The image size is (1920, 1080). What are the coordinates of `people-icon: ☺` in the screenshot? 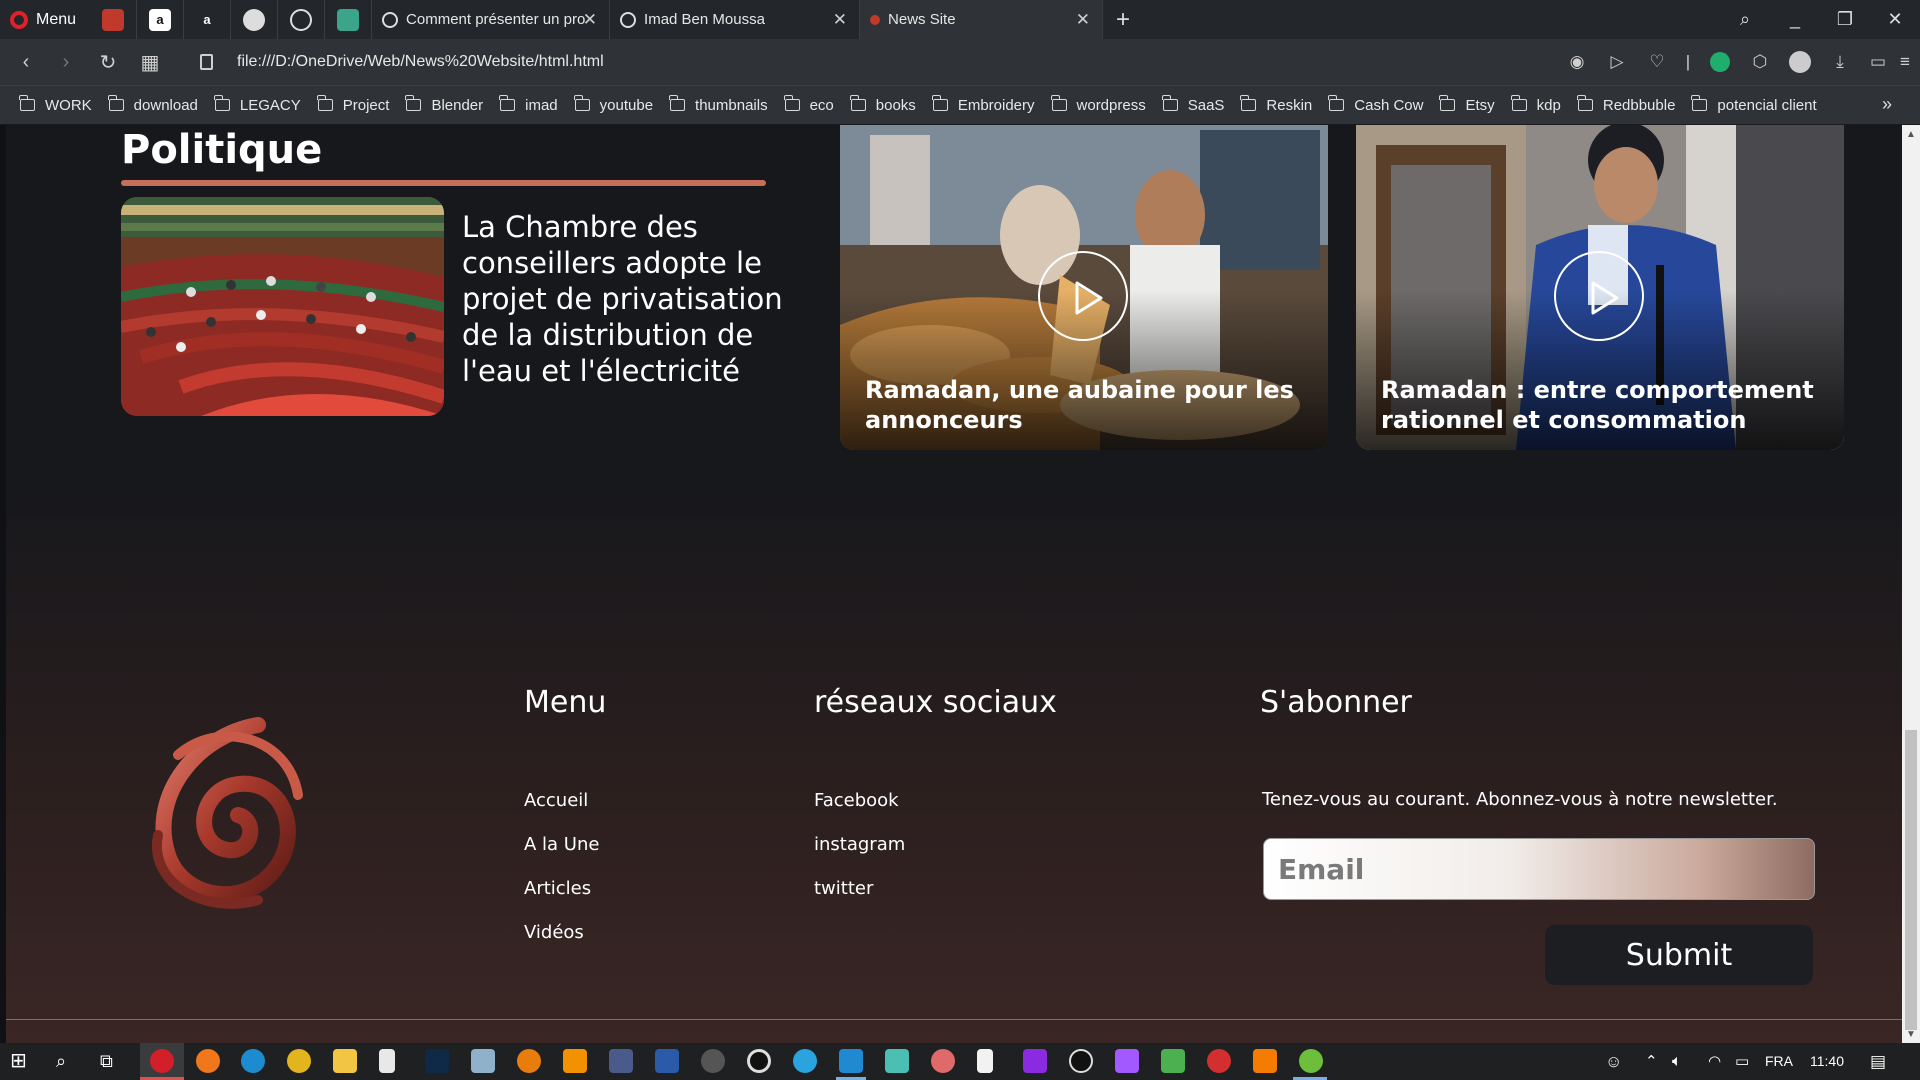 It's located at (1613, 1061).